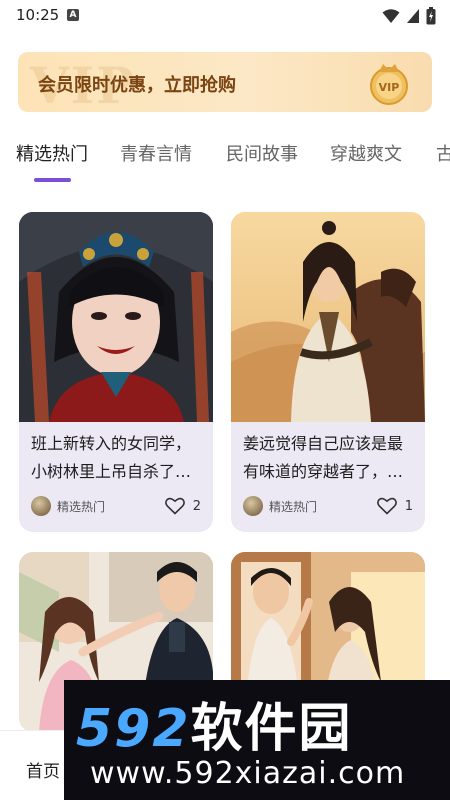 The height and width of the screenshot is (800, 450). What do you see at coordinates (43, 769) in the screenshot?
I see `nav-home: 首页` at bounding box center [43, 769].